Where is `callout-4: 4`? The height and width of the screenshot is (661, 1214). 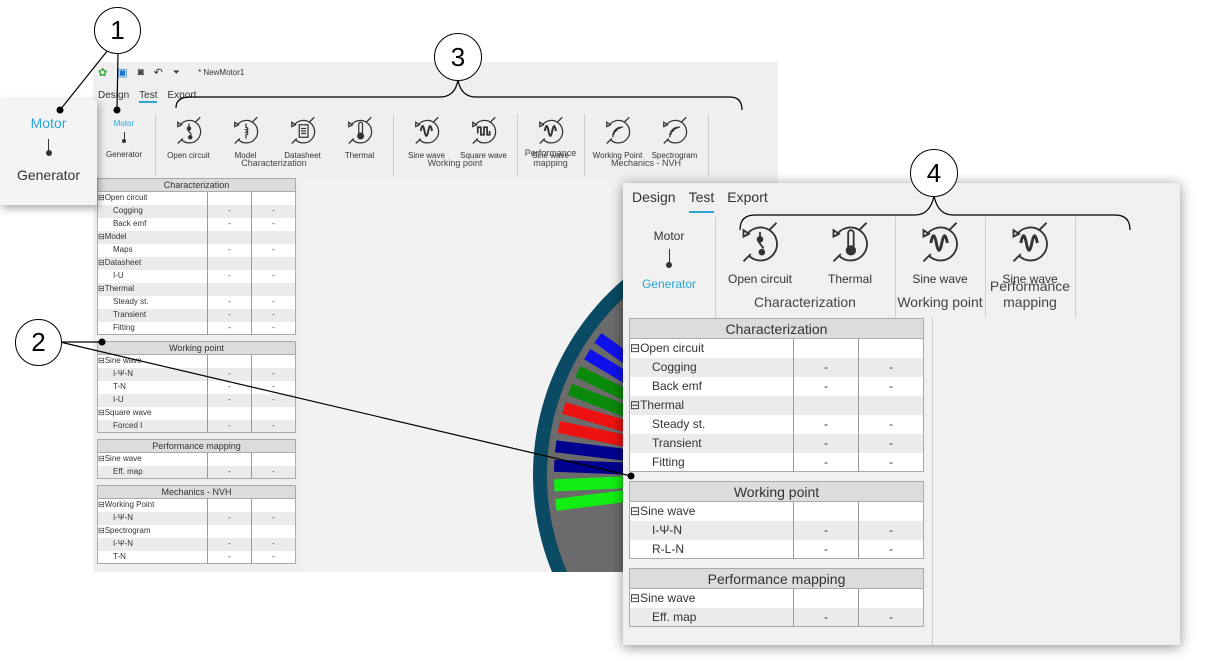
callout-4: 4 is located at coordinates (934, 173).